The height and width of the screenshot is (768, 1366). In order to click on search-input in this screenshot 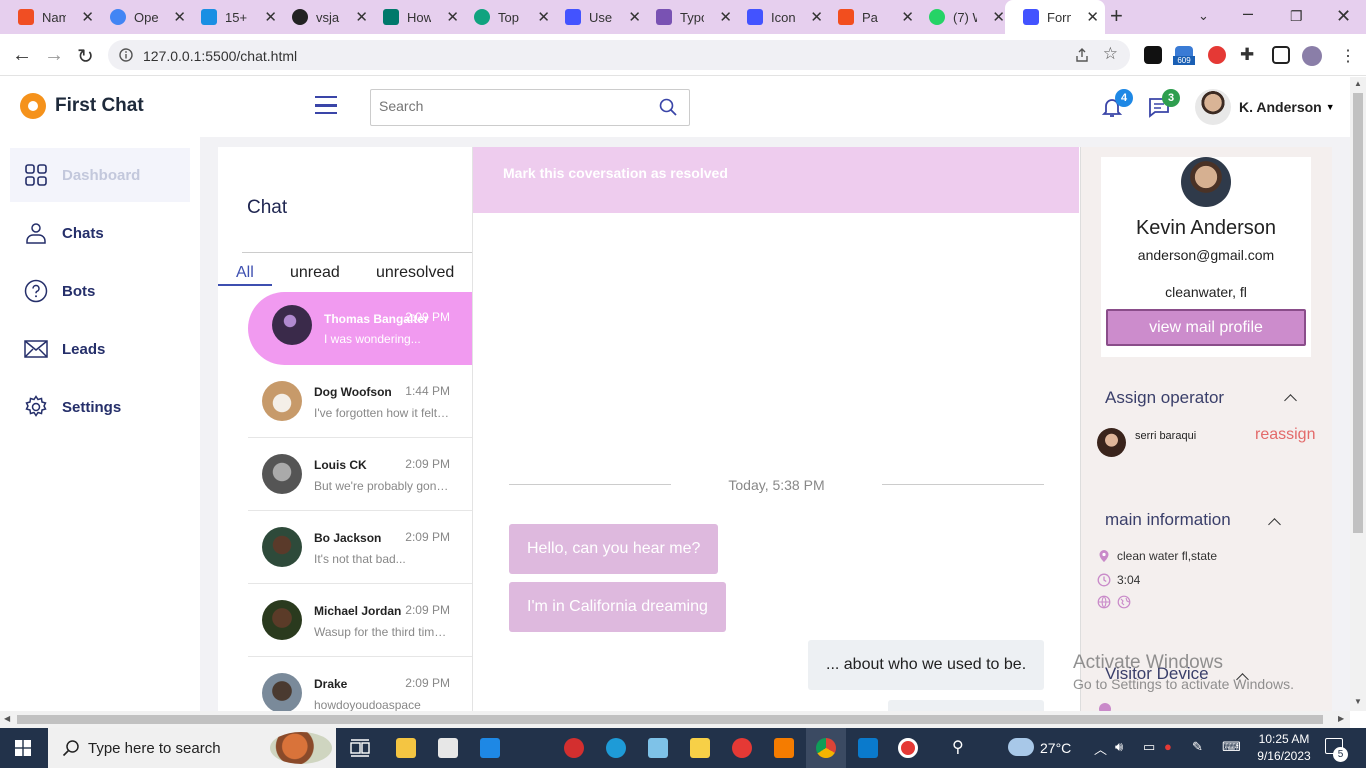, I will do `click(514, 106)`.